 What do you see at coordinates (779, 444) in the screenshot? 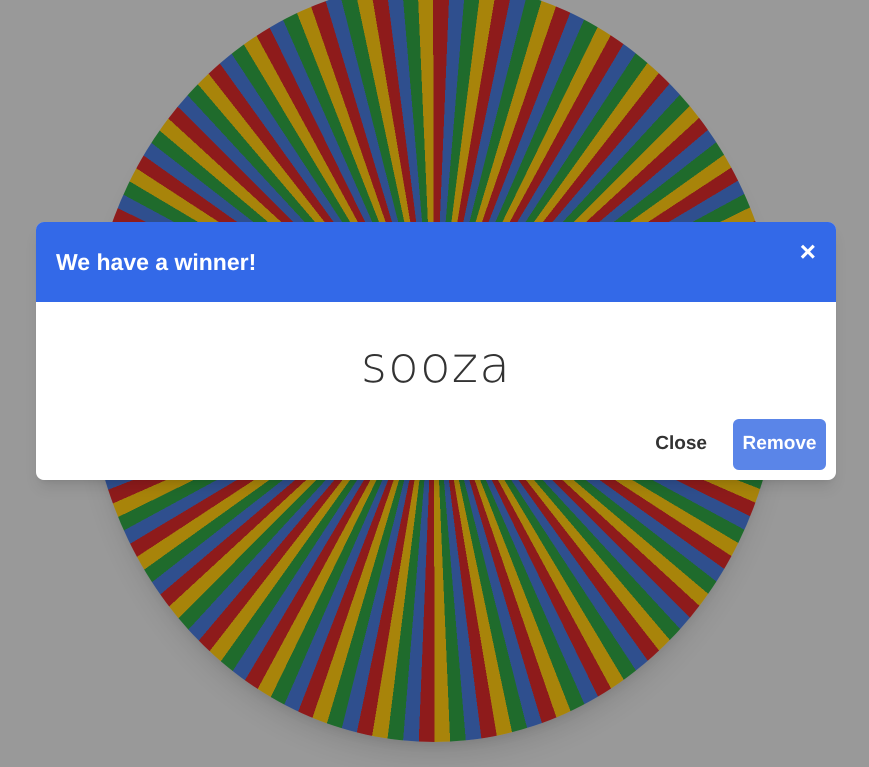
I see `remove-button: Remove` at bounding box center [779, 444].